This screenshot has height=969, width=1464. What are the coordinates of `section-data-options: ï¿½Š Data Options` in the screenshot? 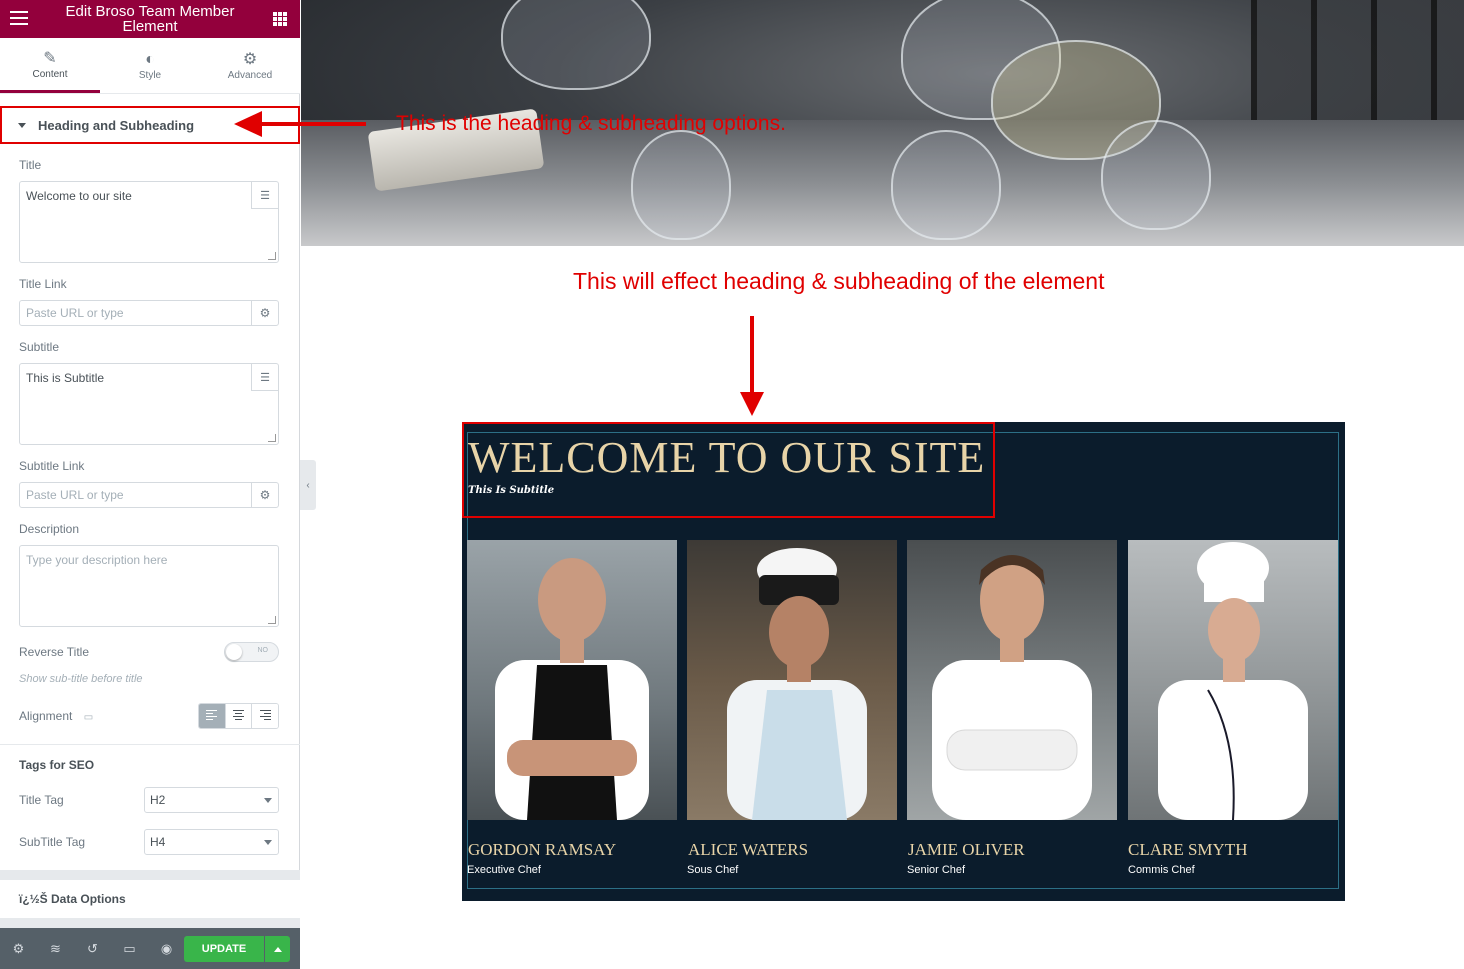 It's located at (150, 899).